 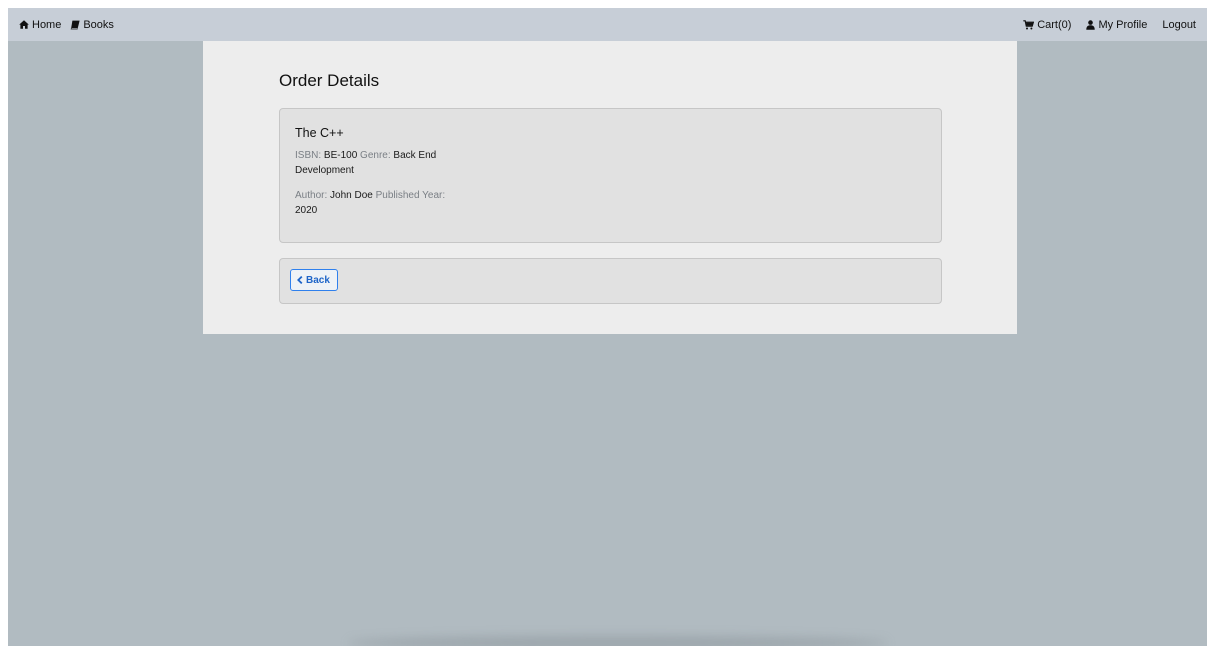 I want to click on bottom-shadow-decoration, so click(x=618, y=641).